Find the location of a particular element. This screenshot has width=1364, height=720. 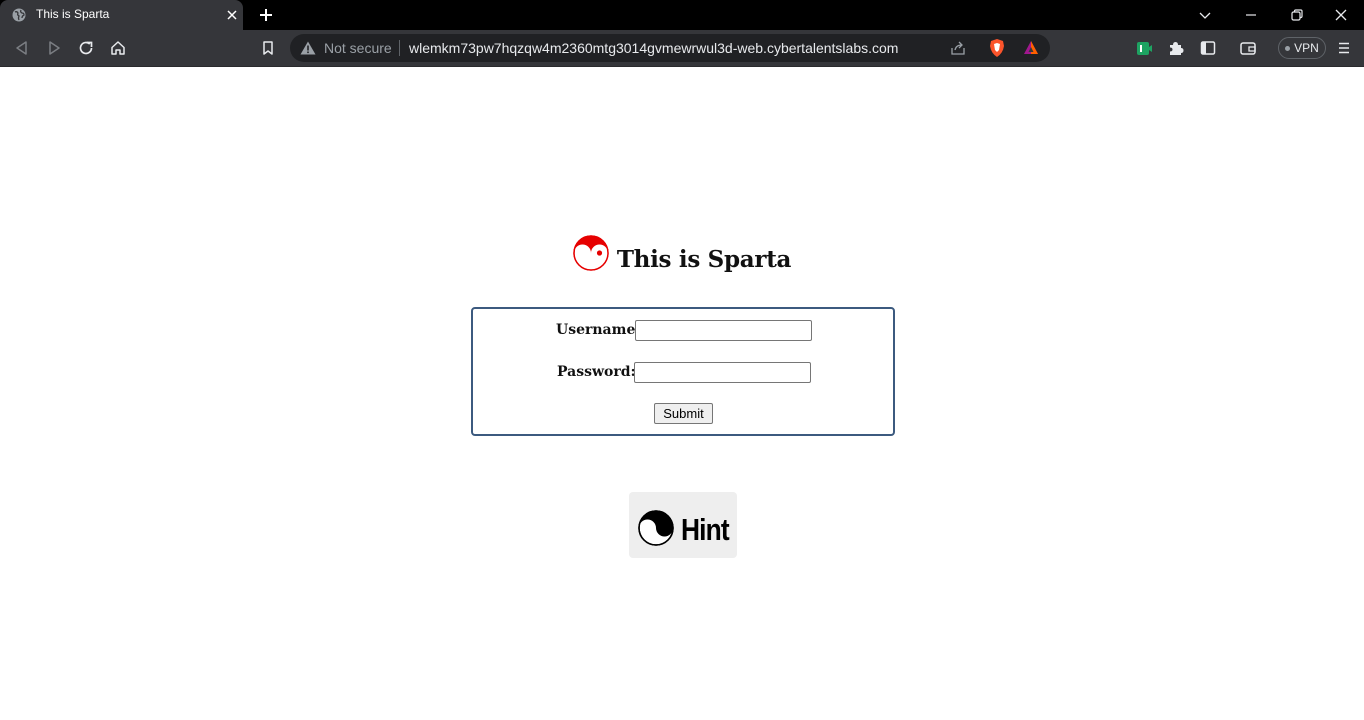

login-form: Username: Password: Submit is located at coordinates (683, 371).